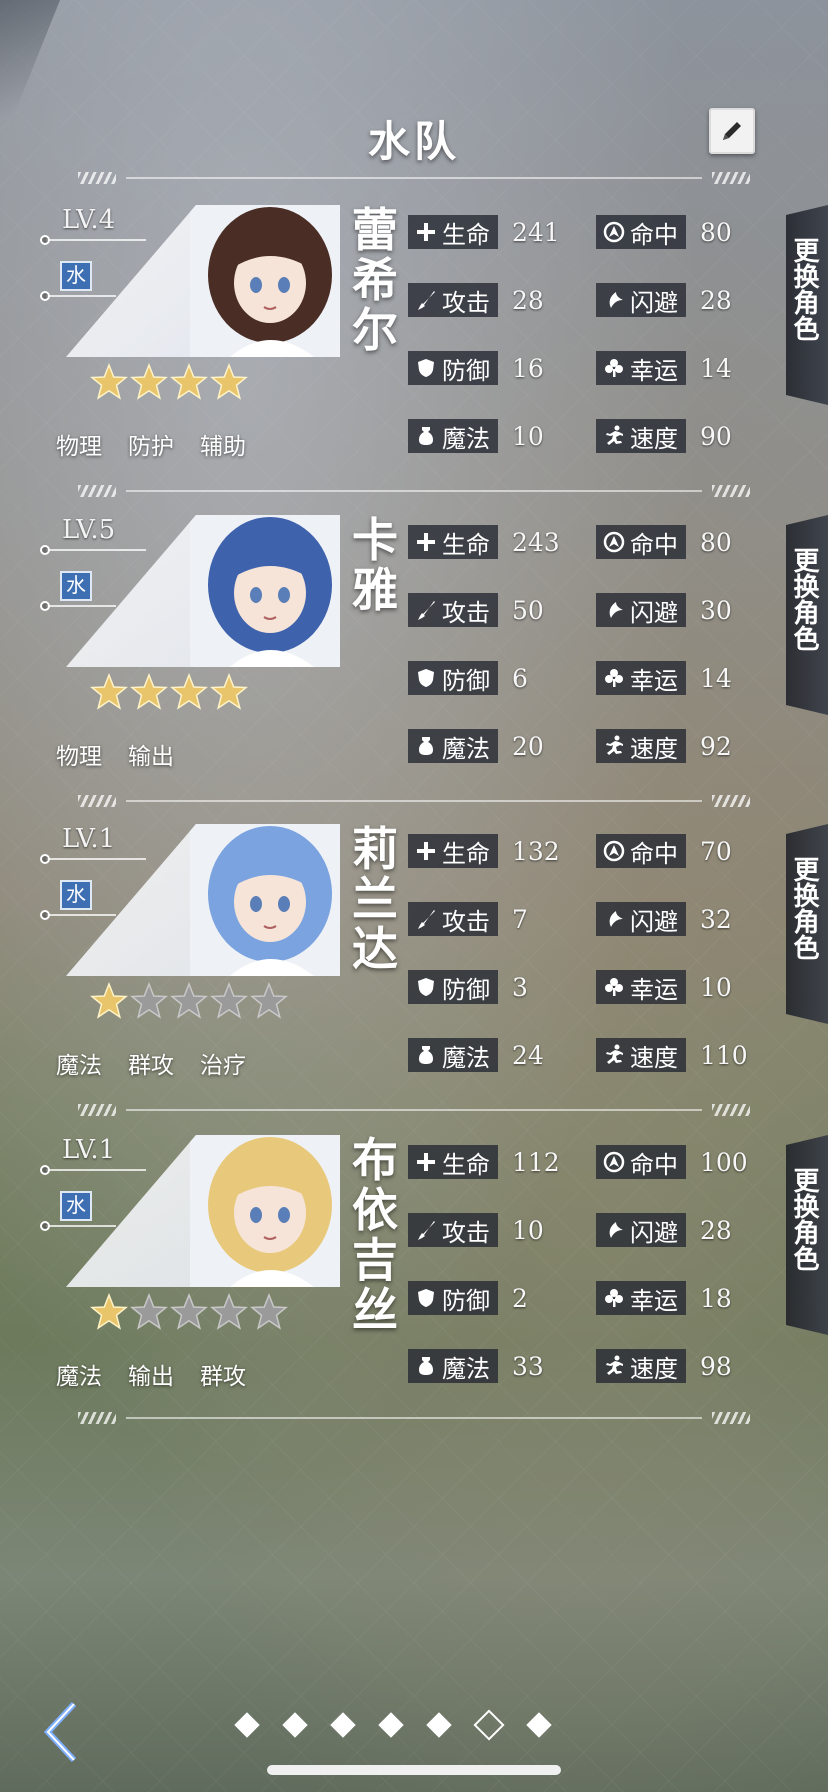 This screenshot has height=1792, width=828. I want to click on edit-team-button, so click(732, 131).